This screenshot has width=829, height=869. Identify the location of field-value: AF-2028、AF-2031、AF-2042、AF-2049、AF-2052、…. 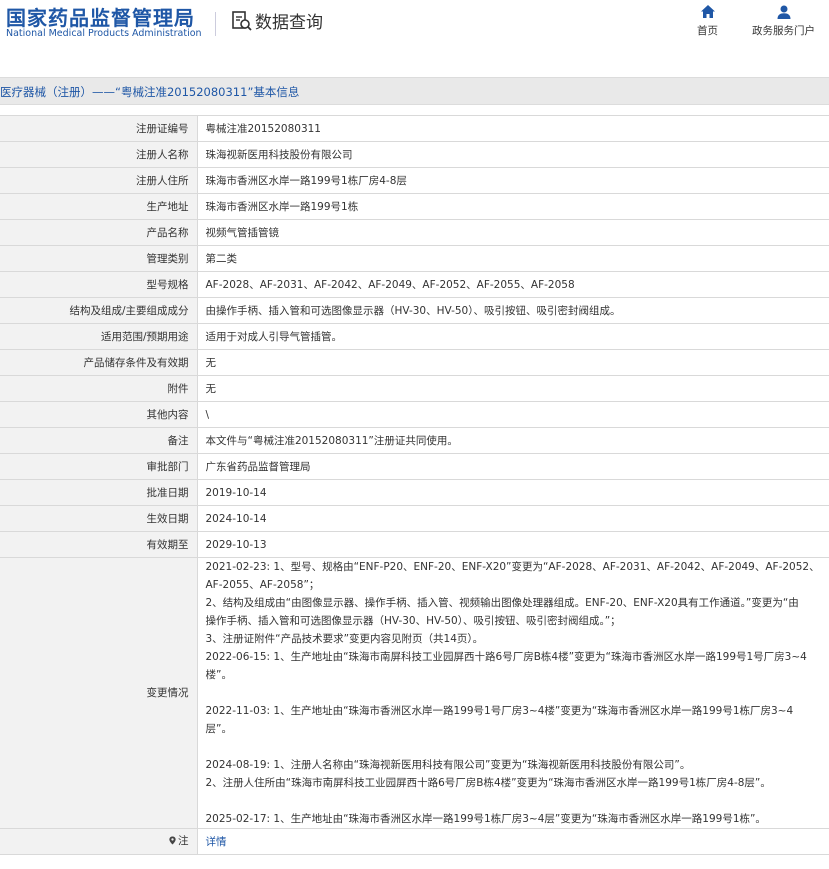
(513, 284).